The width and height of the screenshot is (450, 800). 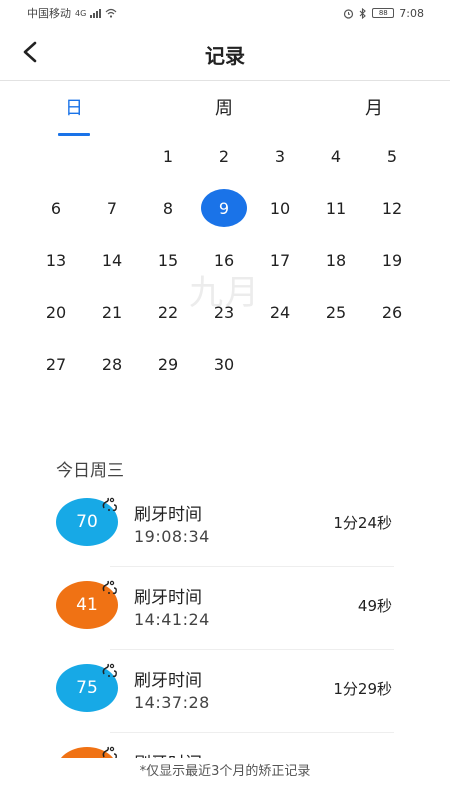 What do you see at coordinates (224, 108) in the screenshot?
I see `tab-week-label: 周` at bounding box center [224, 108].